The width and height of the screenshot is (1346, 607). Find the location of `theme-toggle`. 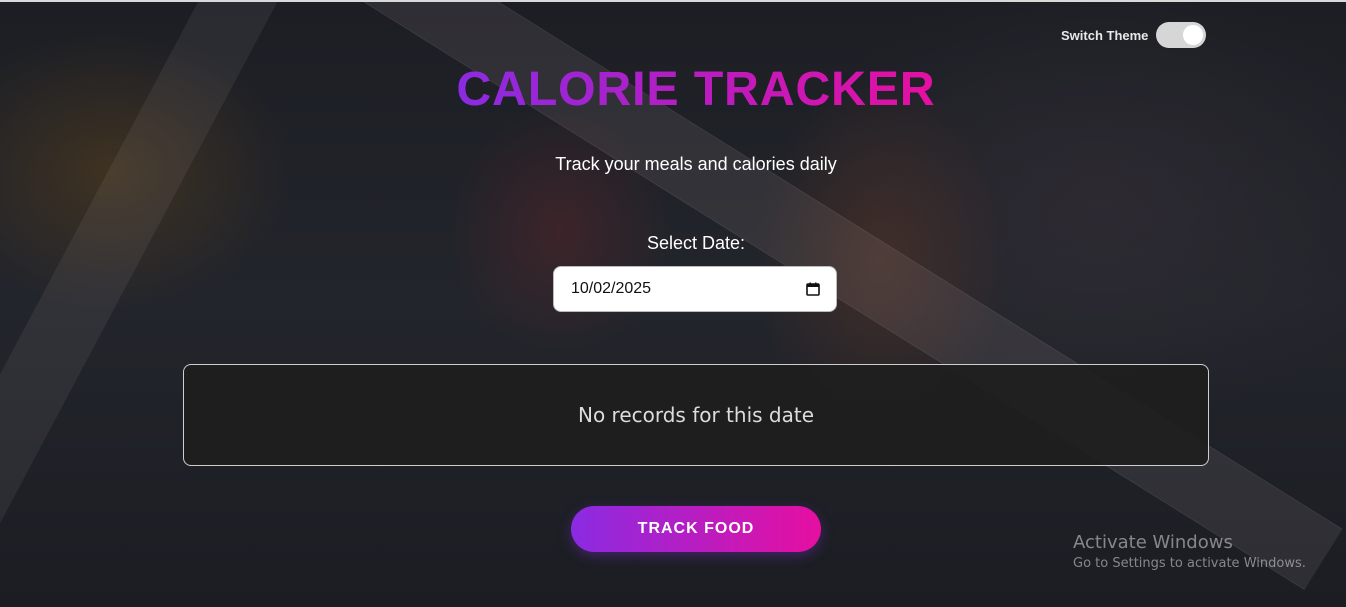

theme-toggle is located at coordinates (1181, 35).